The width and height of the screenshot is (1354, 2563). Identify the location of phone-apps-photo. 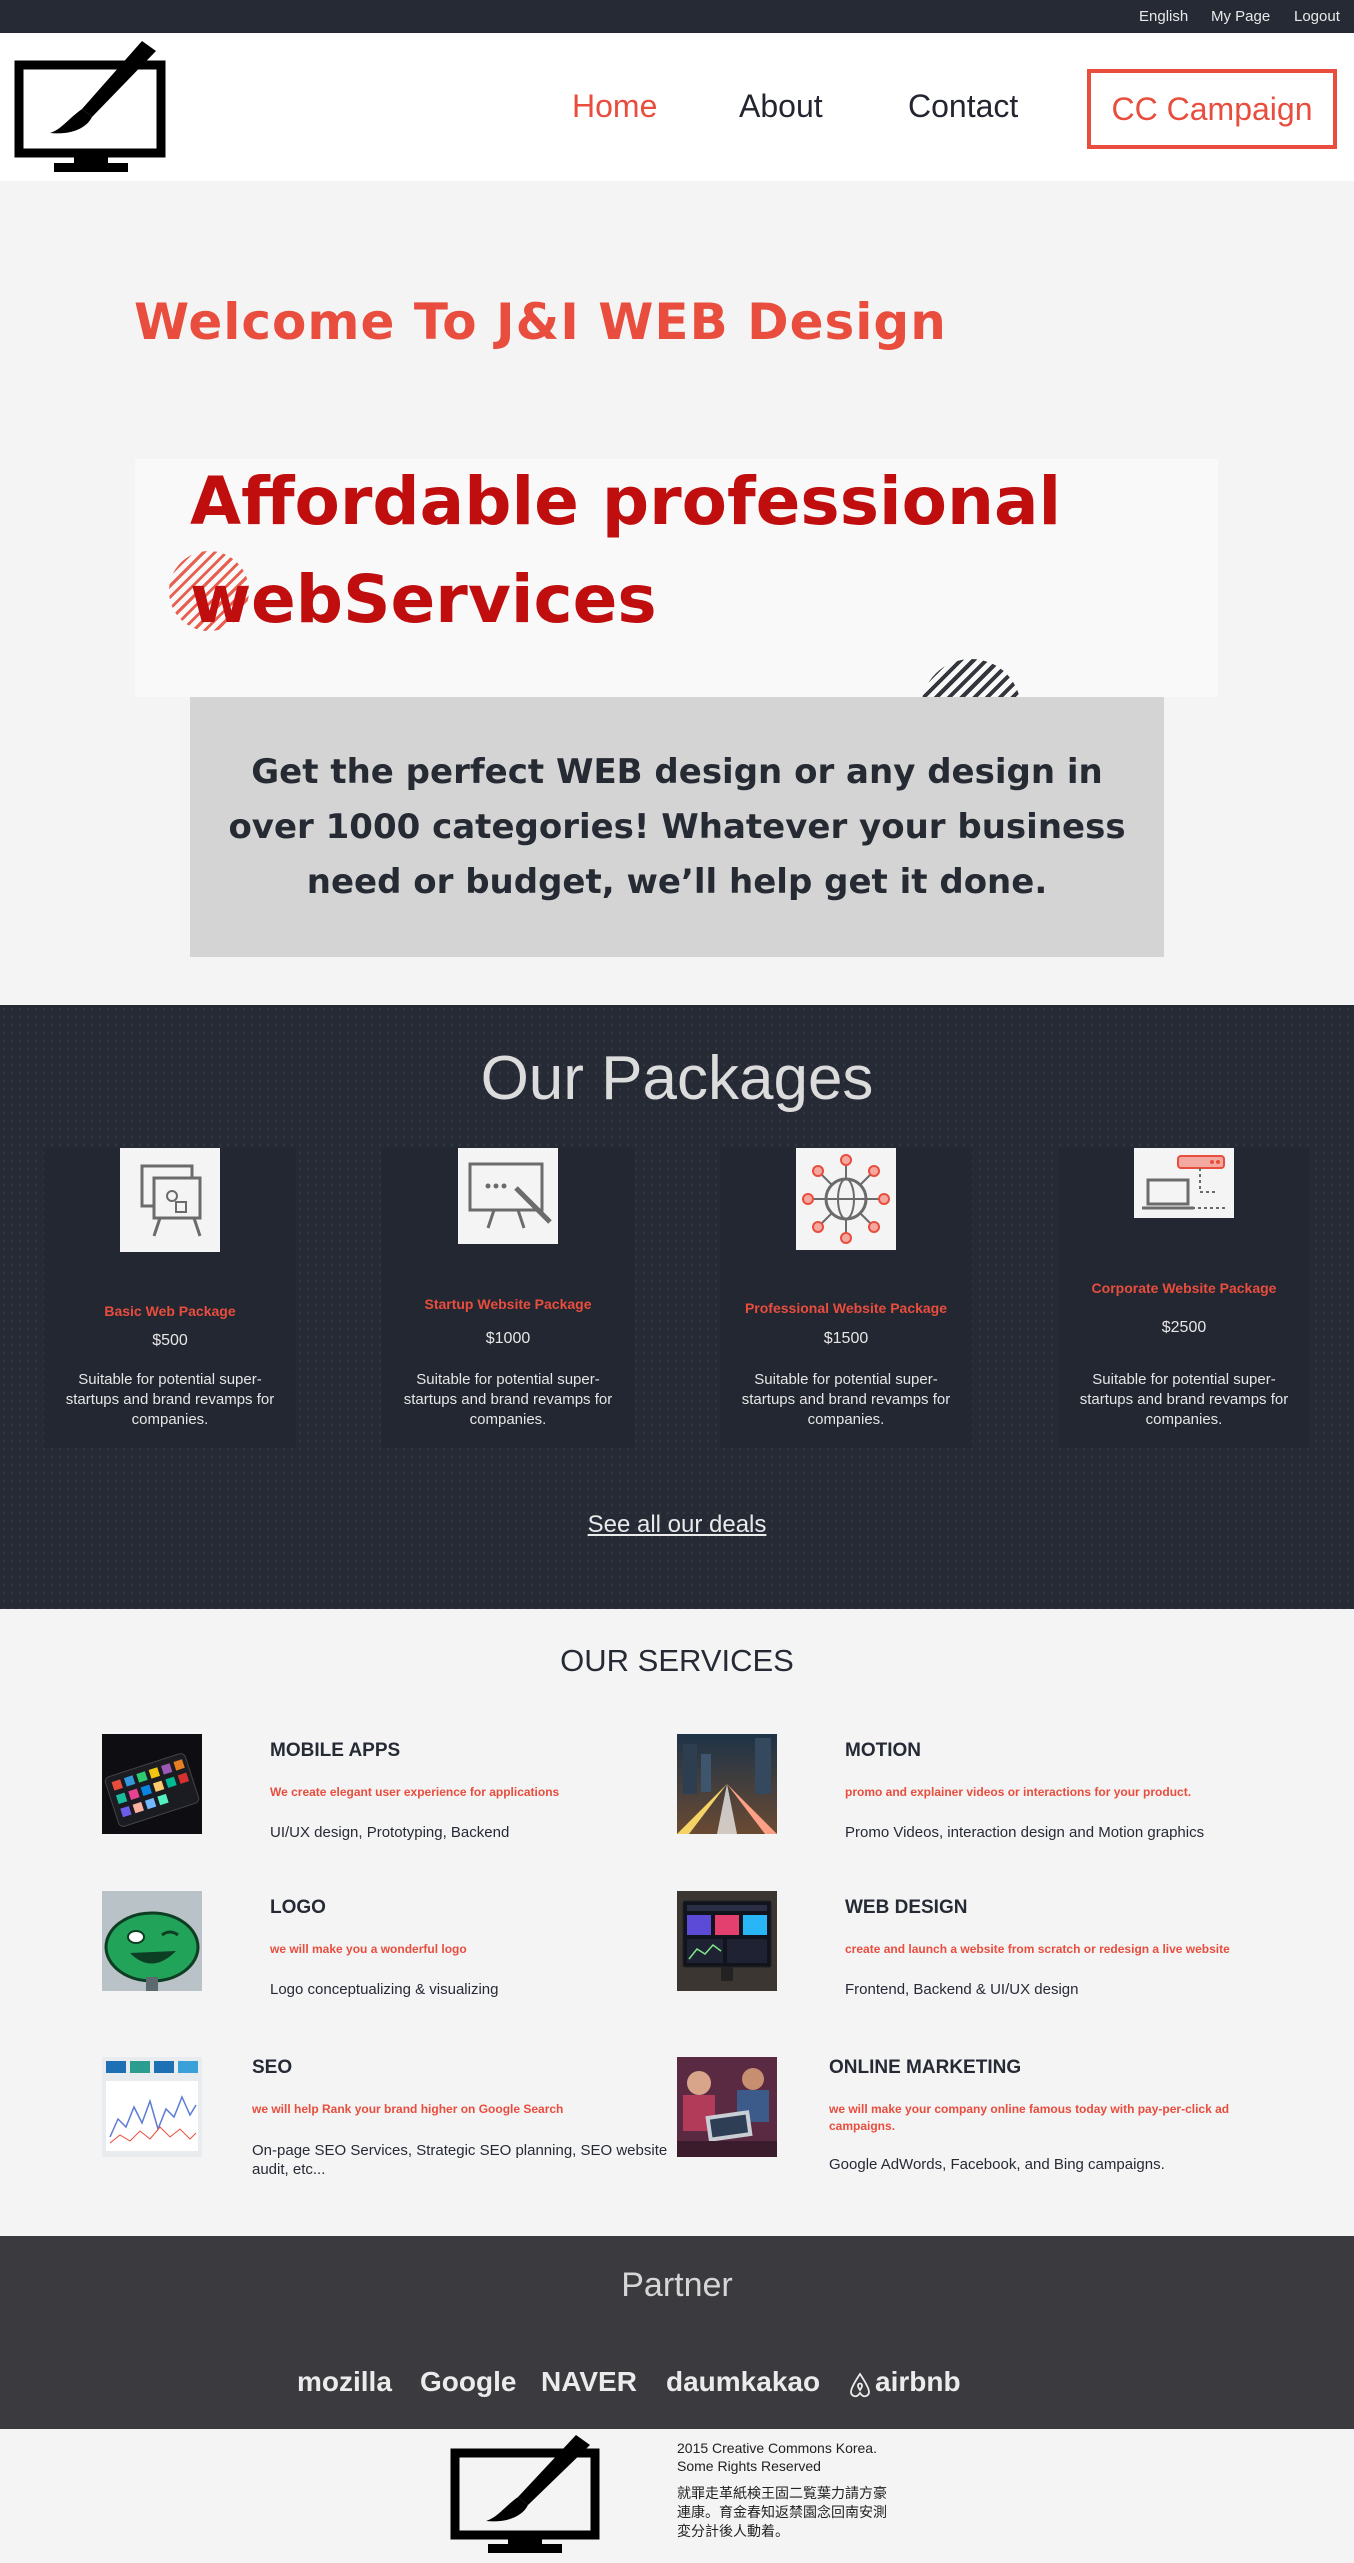
(152, 1784).